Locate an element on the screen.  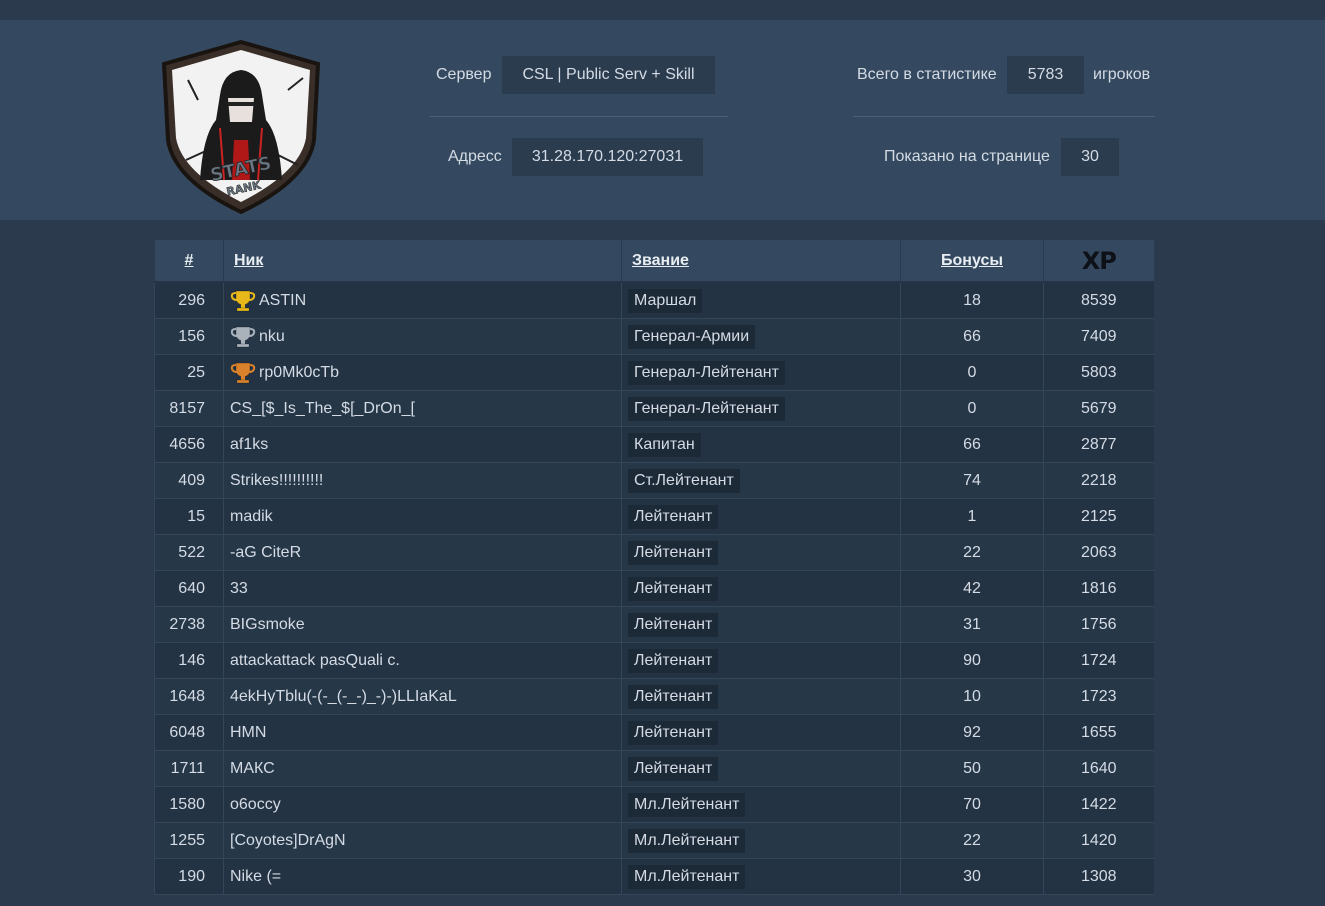
player-xp: 1655 is located at coordinates (1098, 732).